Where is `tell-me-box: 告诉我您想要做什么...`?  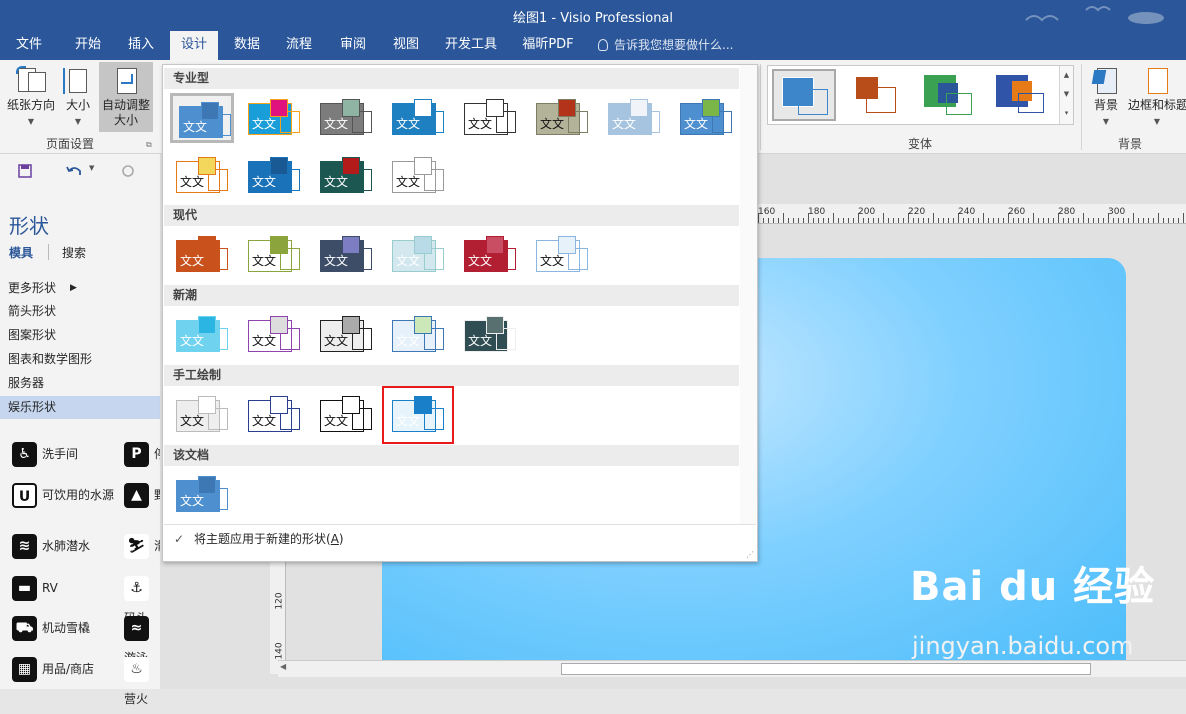
tell-me-box: 告诉我您想要做什么... is located at coordinates (665, 45).